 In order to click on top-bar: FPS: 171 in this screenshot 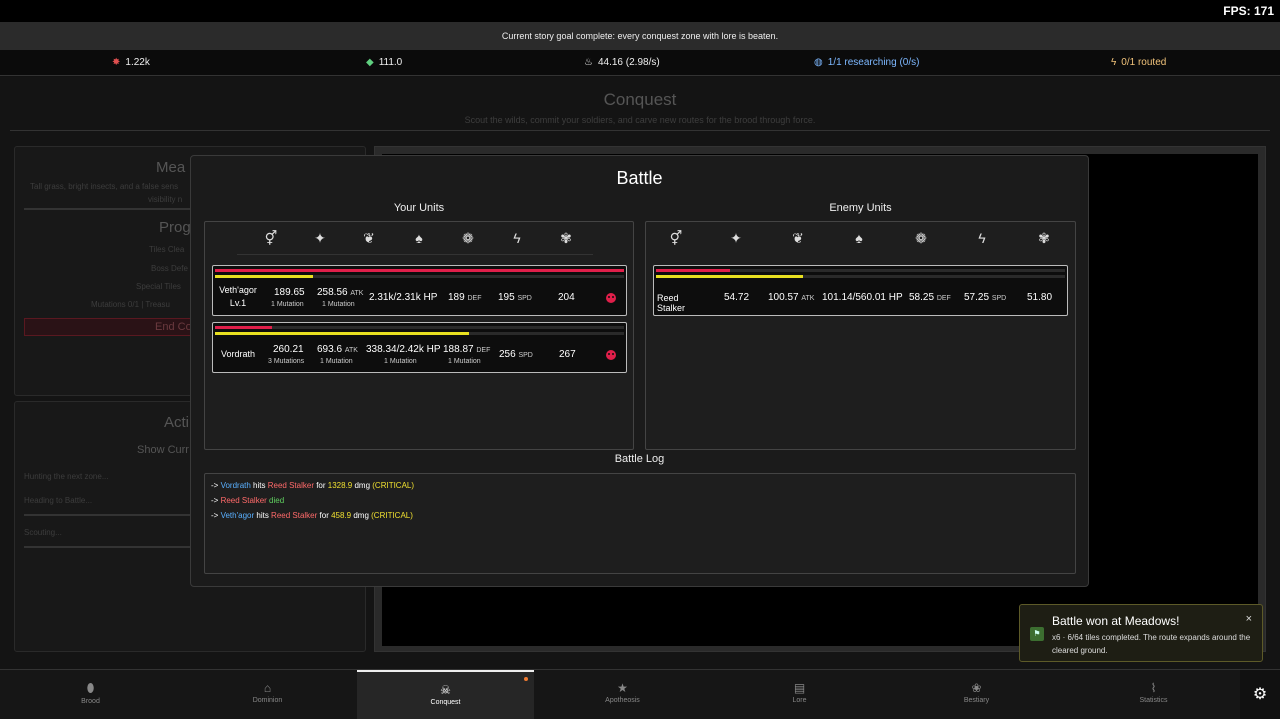, I will do `click(640, 11)`.